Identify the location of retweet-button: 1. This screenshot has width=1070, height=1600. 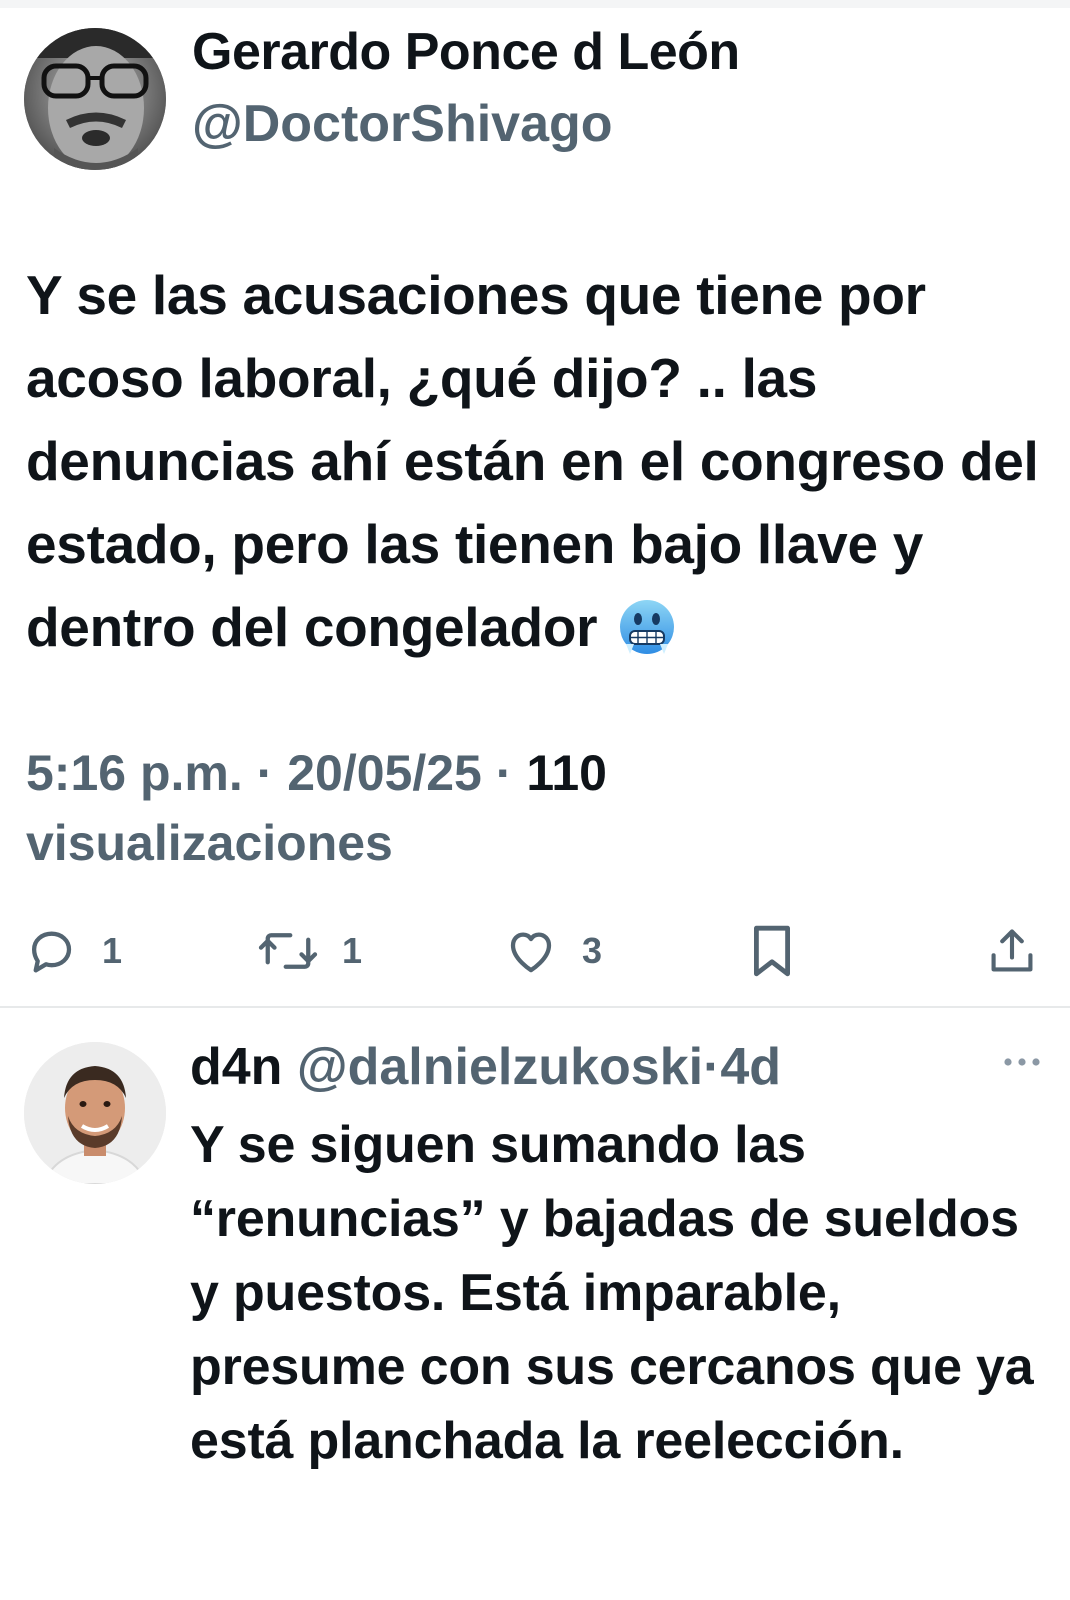
(310, 951).